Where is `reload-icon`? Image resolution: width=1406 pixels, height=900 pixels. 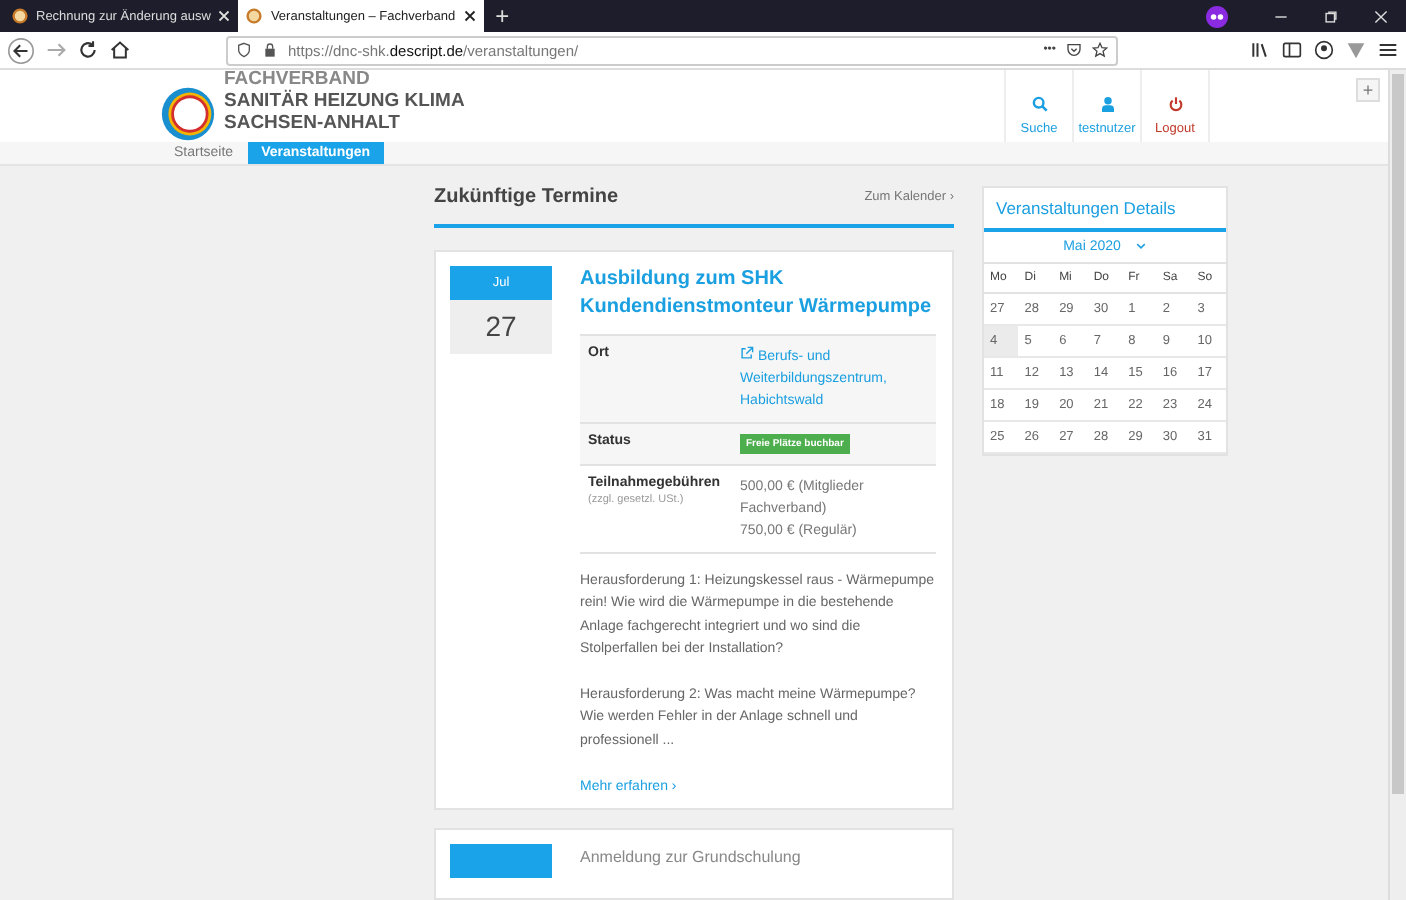
reload-icon is located at coordinates (88, 50).